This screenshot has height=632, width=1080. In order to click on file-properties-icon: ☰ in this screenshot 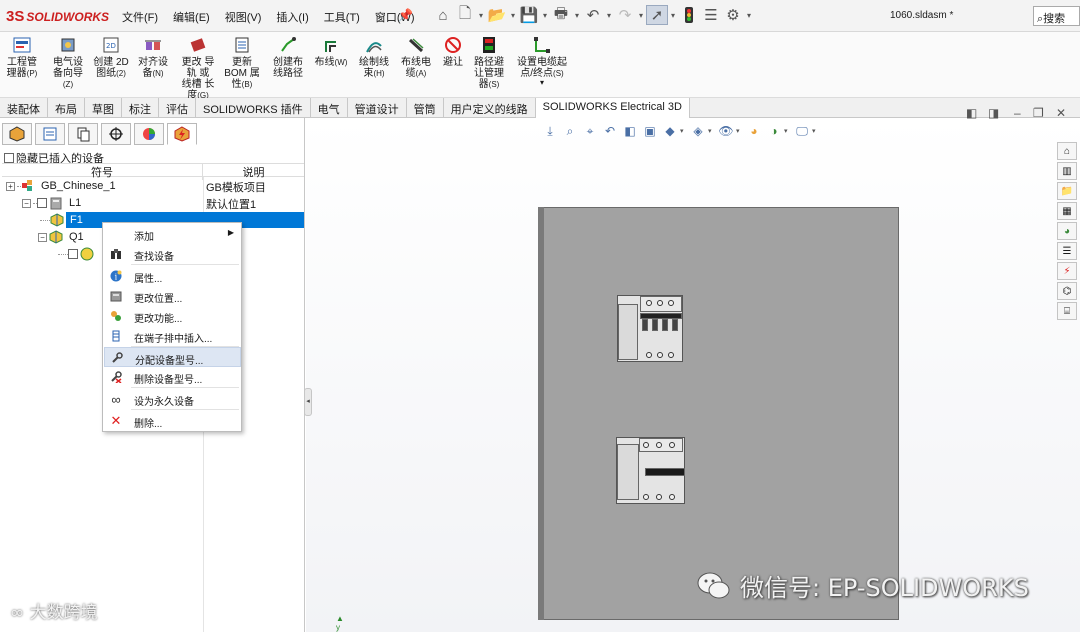, I will do `click(711, 15)`.